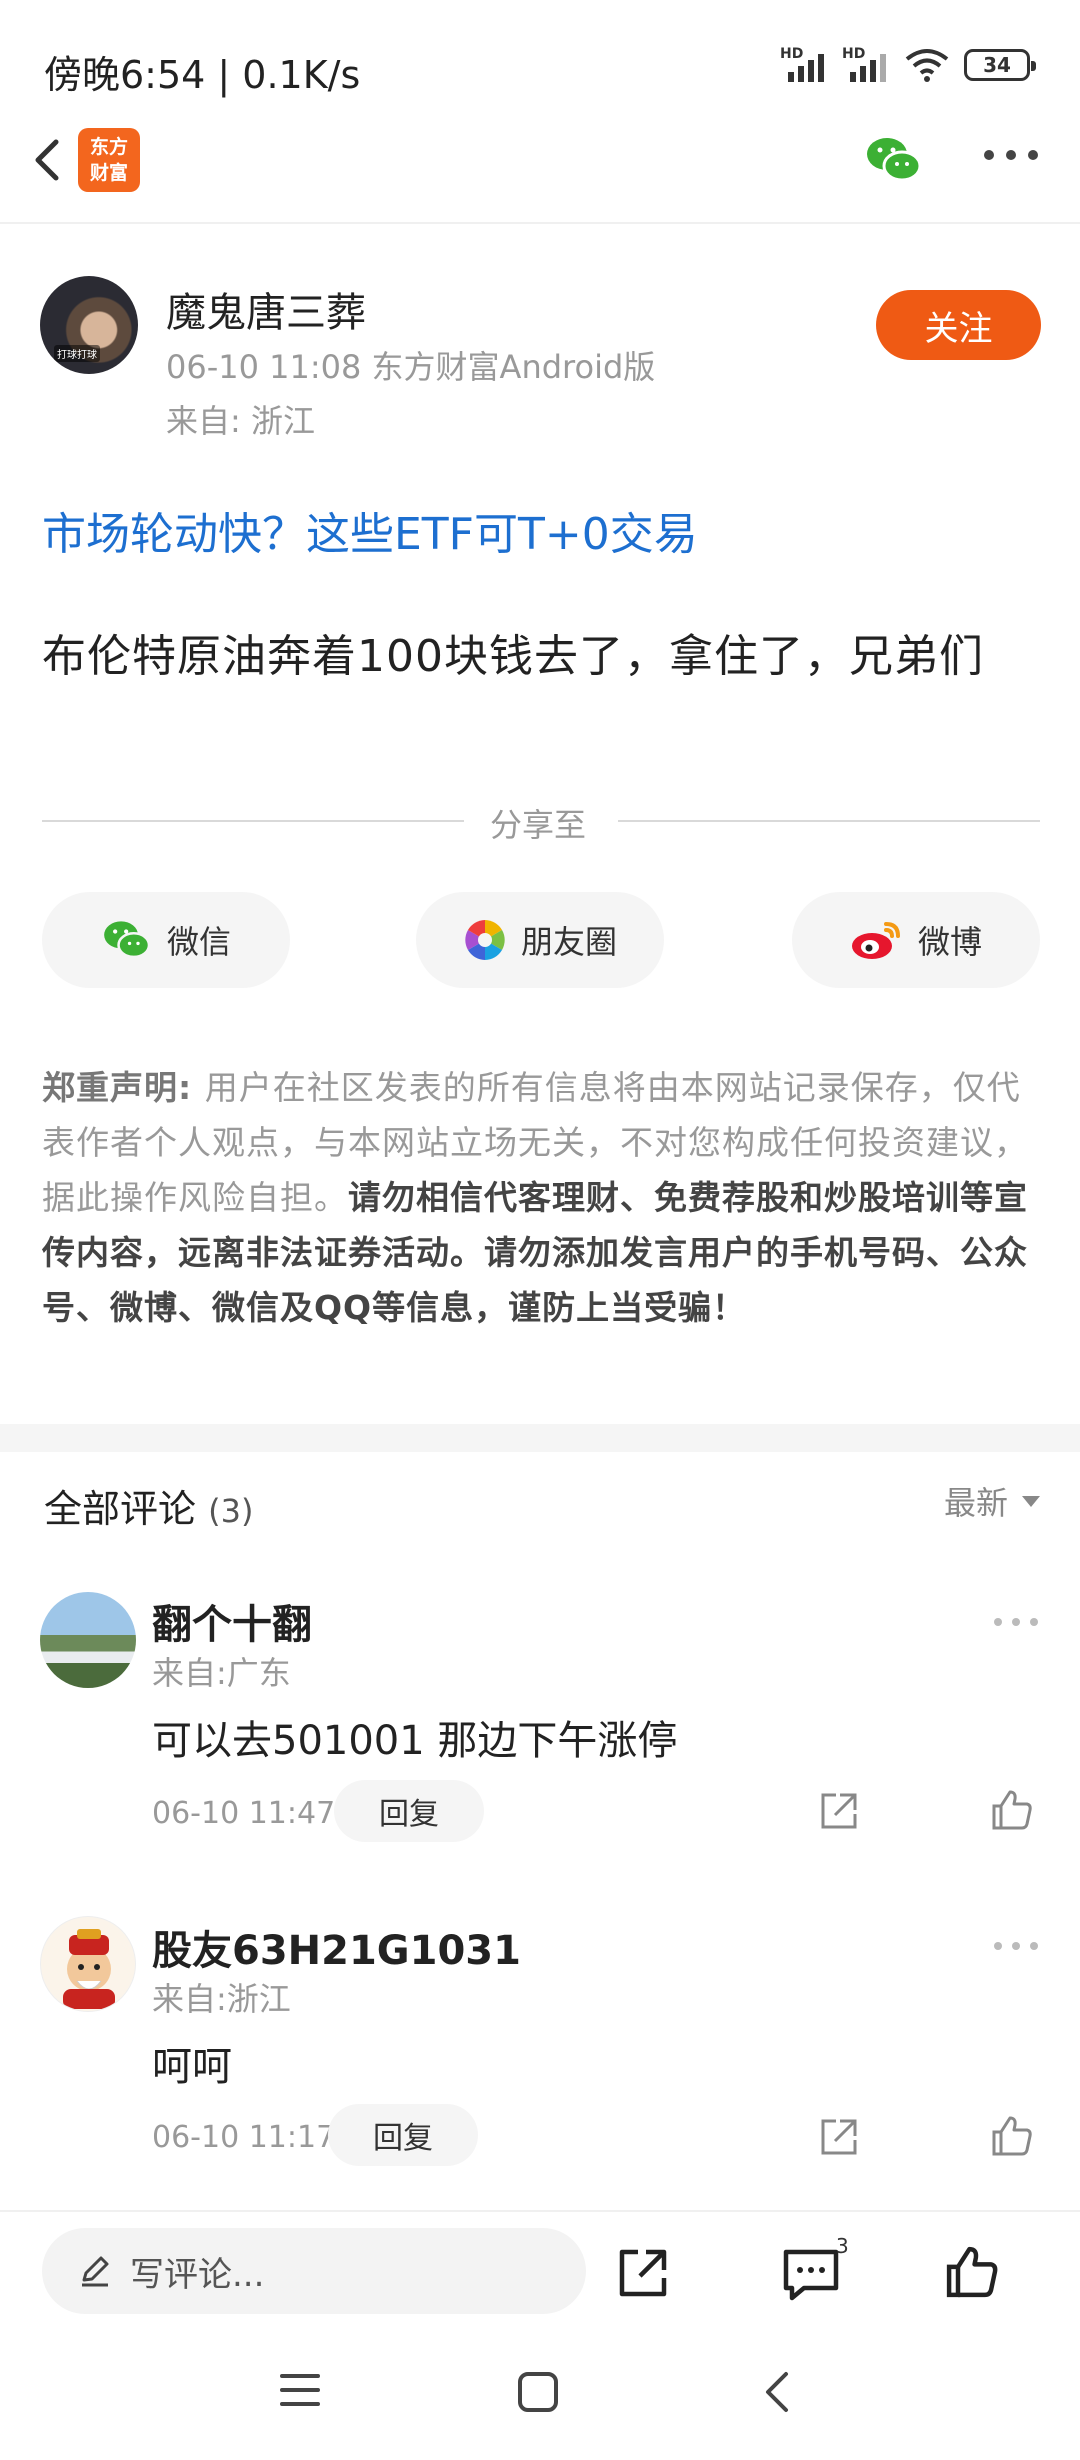  I want to click on author-avatar: 打球打球, so click(89, 325).